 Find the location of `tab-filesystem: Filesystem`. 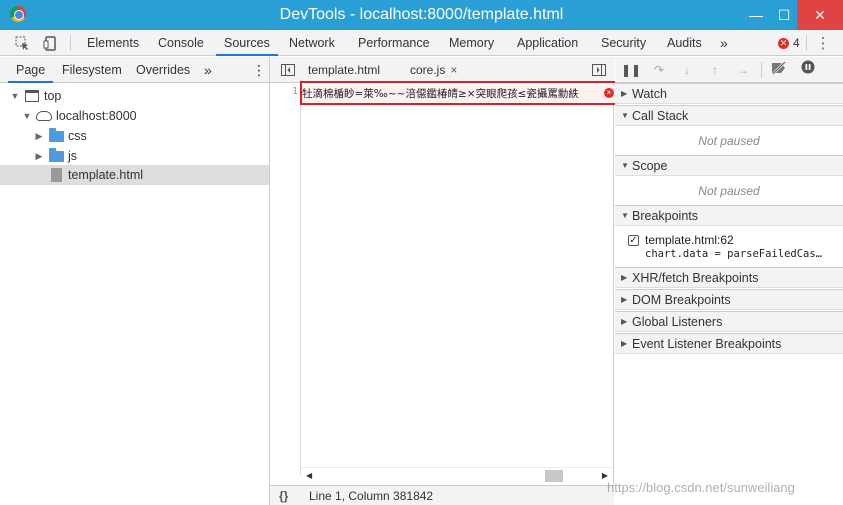

tab-filesystem: Filesystem is located at coordinates (92, 70).